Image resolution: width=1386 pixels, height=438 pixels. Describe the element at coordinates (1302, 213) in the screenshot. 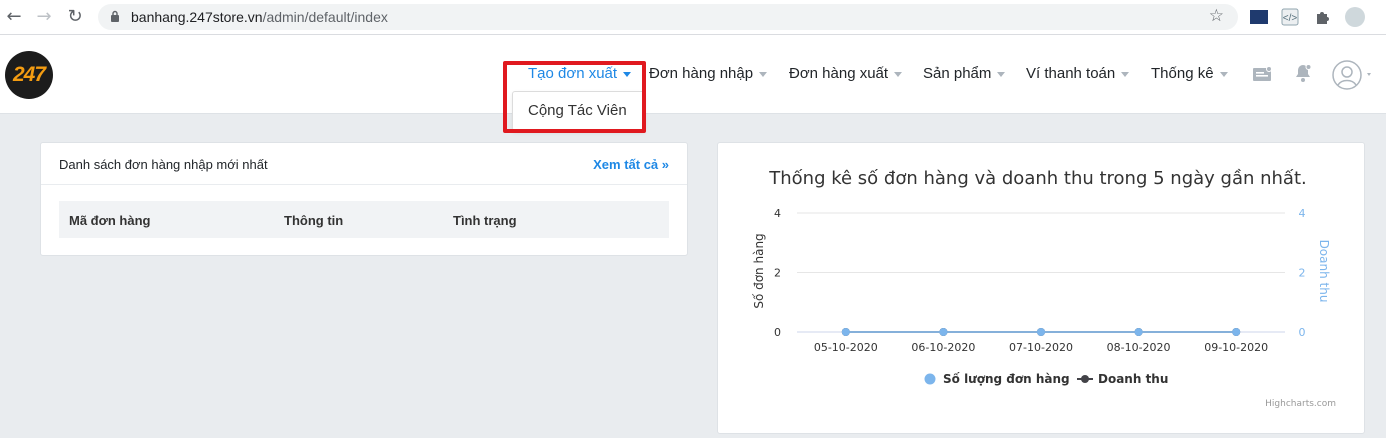

I see `y-tick-label-right: 4` at that location.